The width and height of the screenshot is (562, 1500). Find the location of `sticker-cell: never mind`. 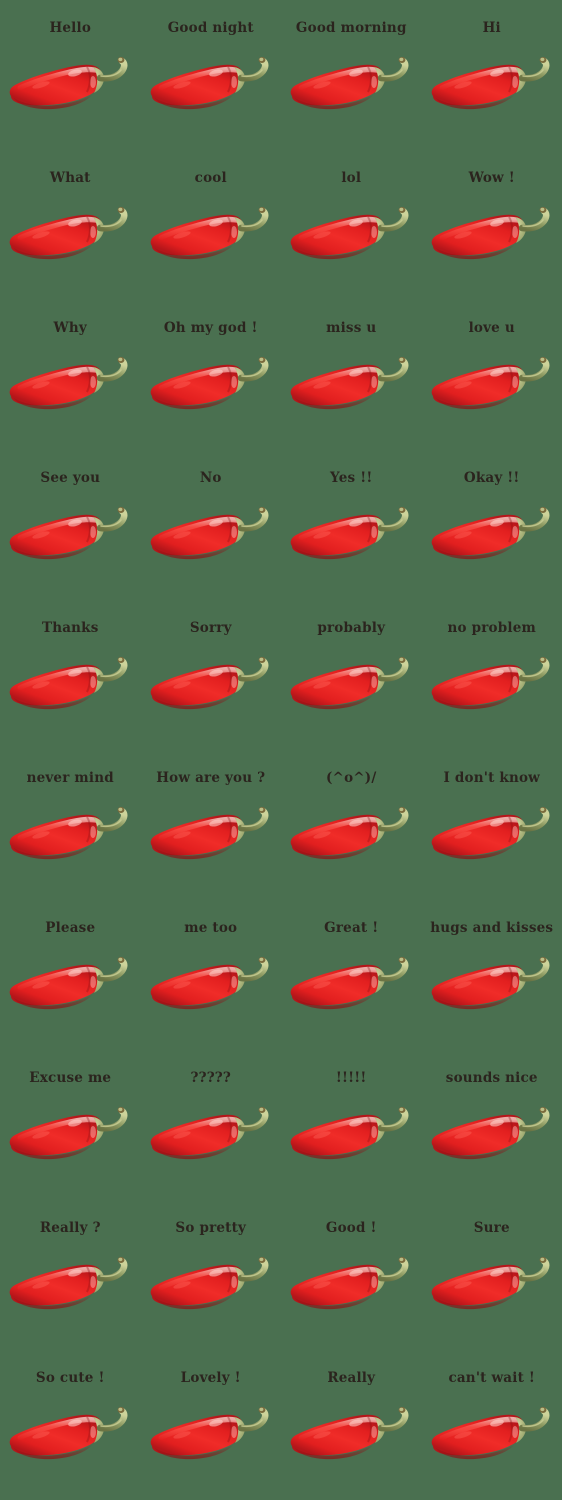

sticker-cell: never mind is located at coordinates (70, 825).